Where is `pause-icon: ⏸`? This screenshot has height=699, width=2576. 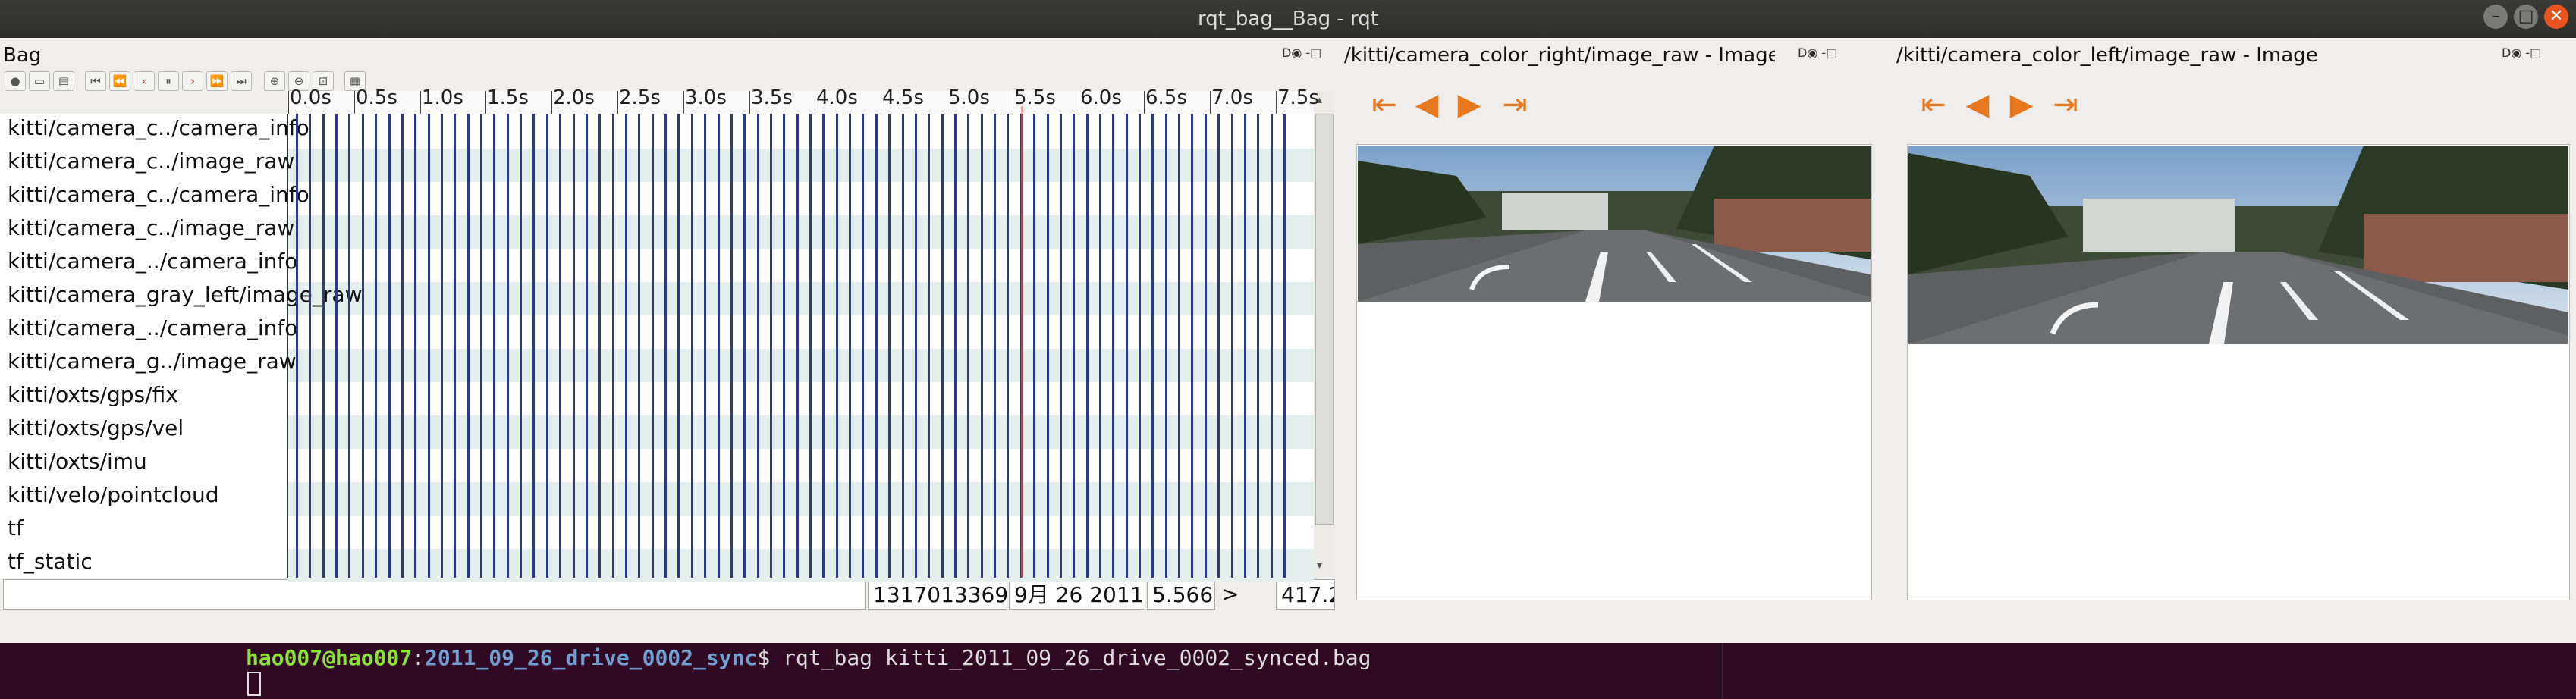 pause-icon: ⏸ is located at coordinates (168, 81).